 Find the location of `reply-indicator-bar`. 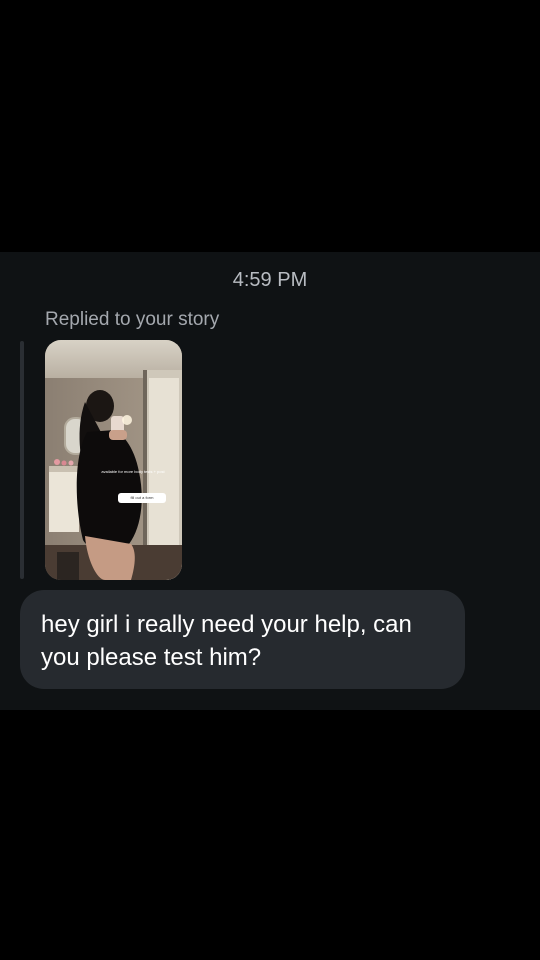

reply-indicator-bar is located at coordinates (22, 460).